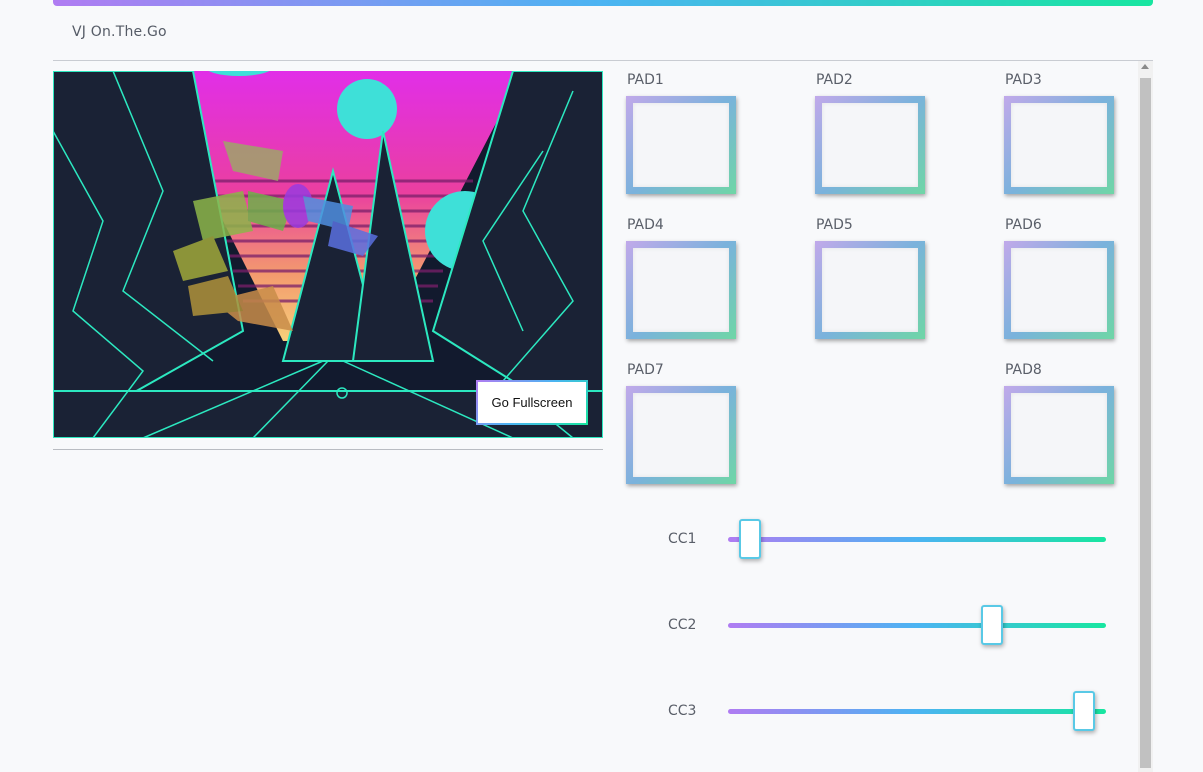 The width and height of the screenshot is (1203, 772). I want to click on pad-label: PAD5, so click(834, 225).